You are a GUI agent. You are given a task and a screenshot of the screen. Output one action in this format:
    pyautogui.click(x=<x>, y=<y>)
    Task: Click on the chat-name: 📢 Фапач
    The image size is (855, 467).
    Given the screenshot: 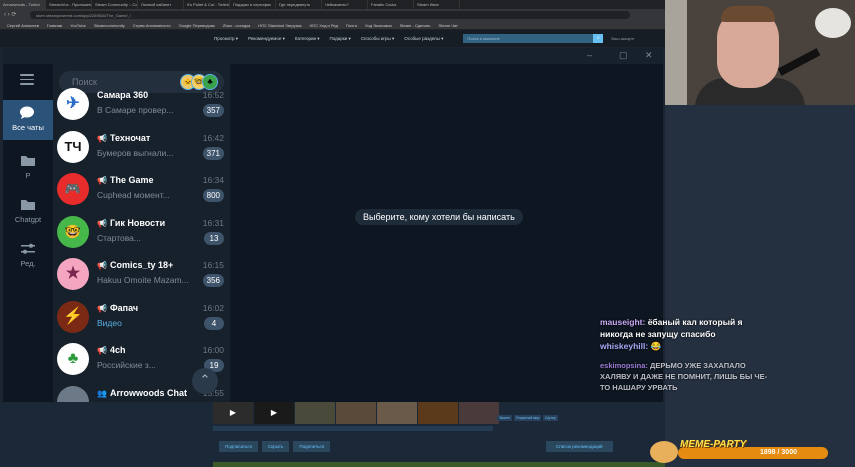 What is the action you would take?
    pyautogui.click(x=147, y=308)
    